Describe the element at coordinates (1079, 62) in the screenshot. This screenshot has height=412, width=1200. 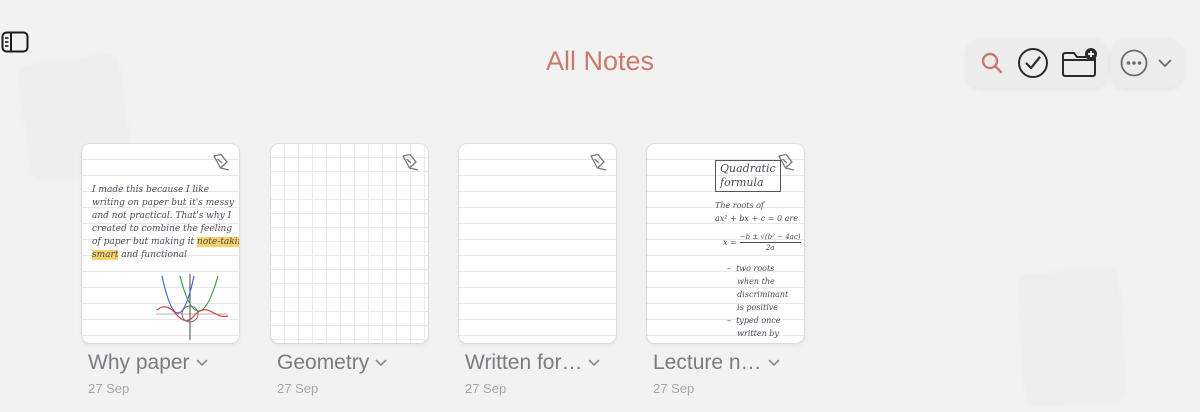
I see `folder-plus-icon` at that location.